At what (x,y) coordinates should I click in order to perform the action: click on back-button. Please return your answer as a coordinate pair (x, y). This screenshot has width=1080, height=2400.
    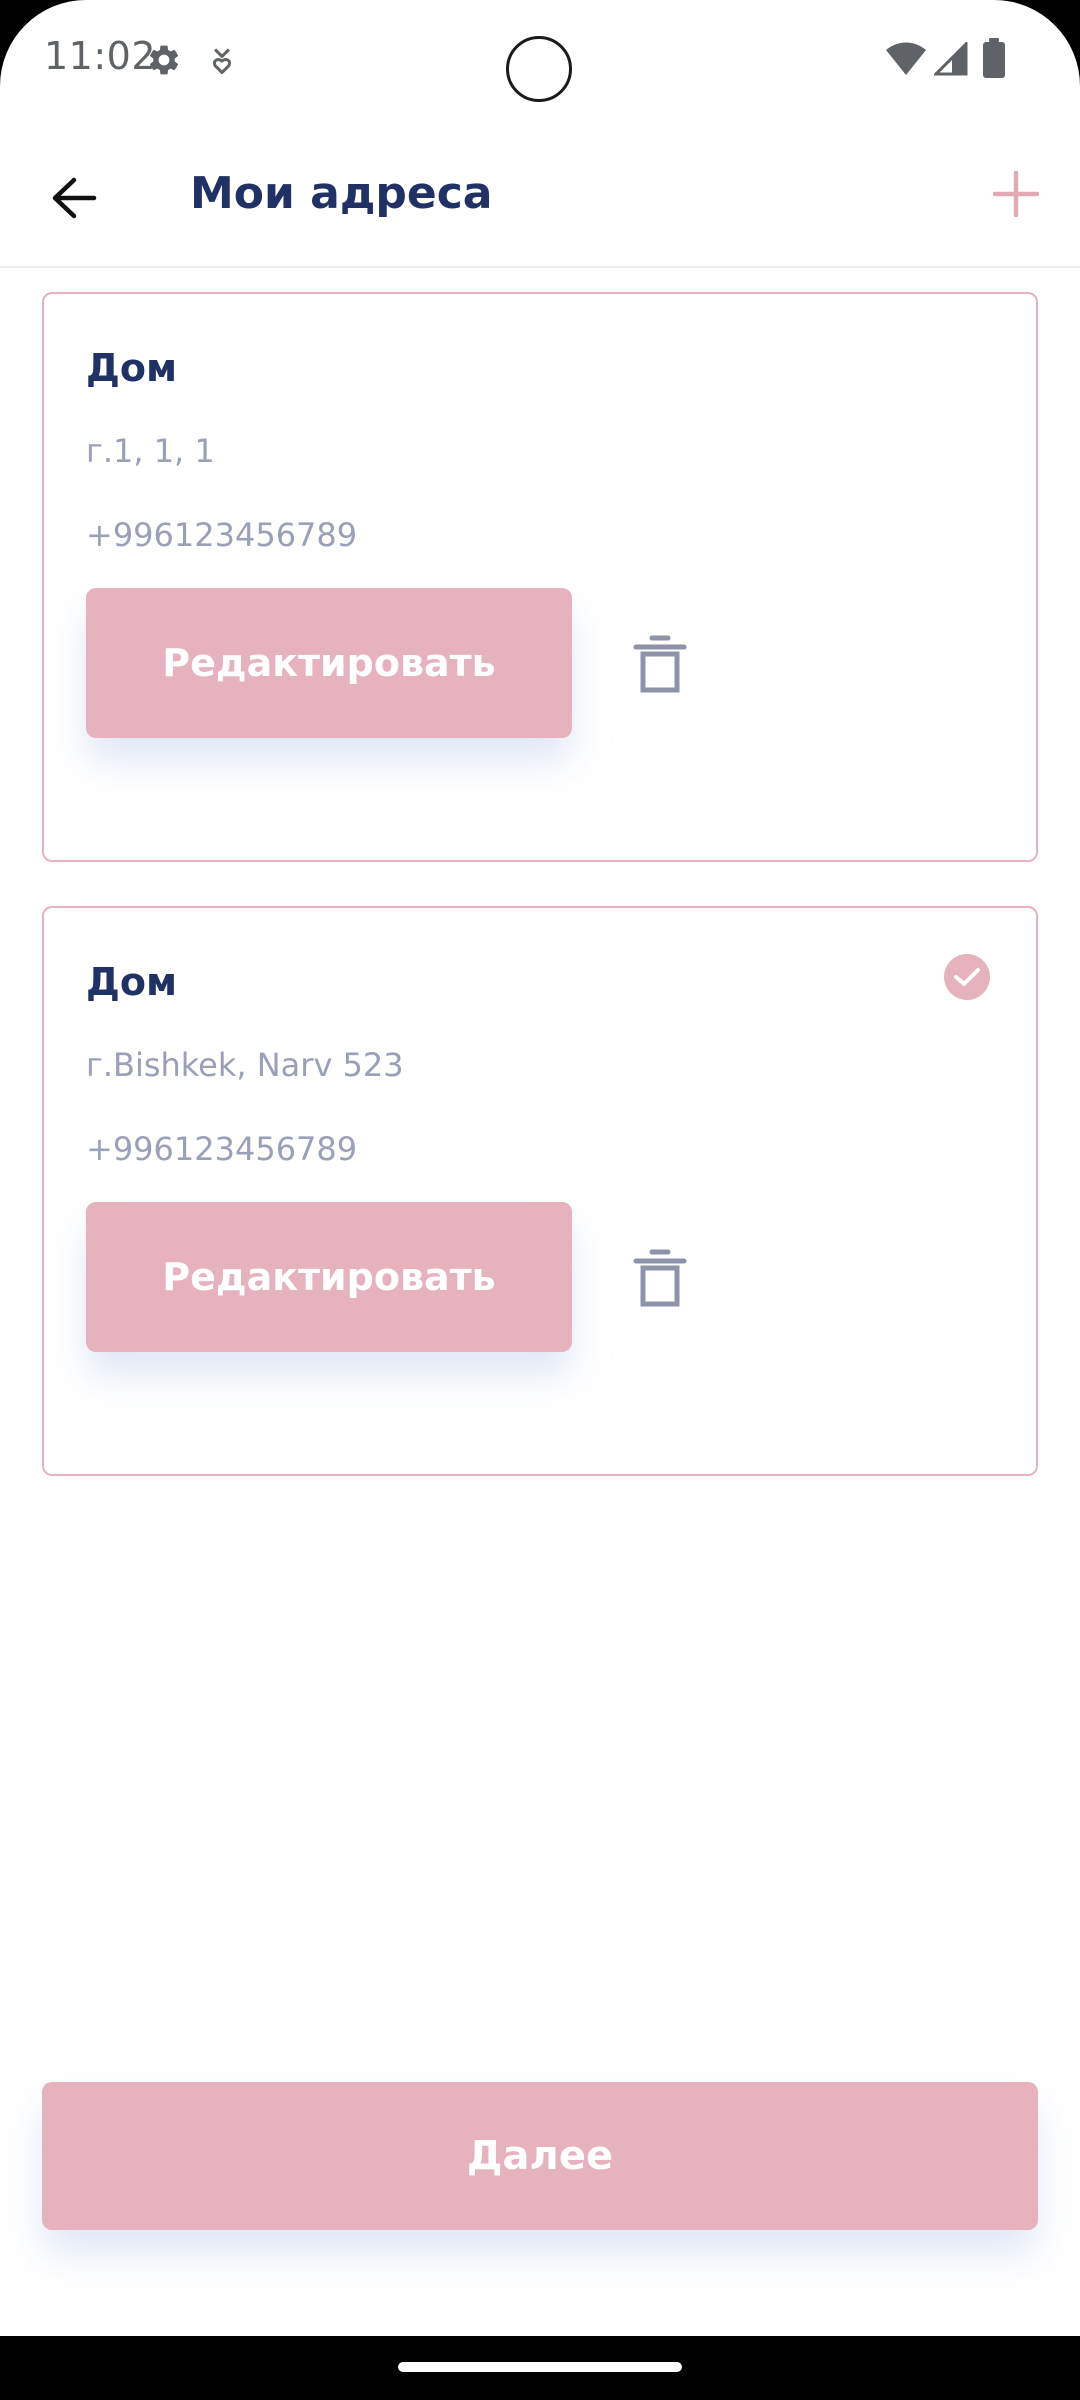
    Looking at the image, I should click on (74, 198).